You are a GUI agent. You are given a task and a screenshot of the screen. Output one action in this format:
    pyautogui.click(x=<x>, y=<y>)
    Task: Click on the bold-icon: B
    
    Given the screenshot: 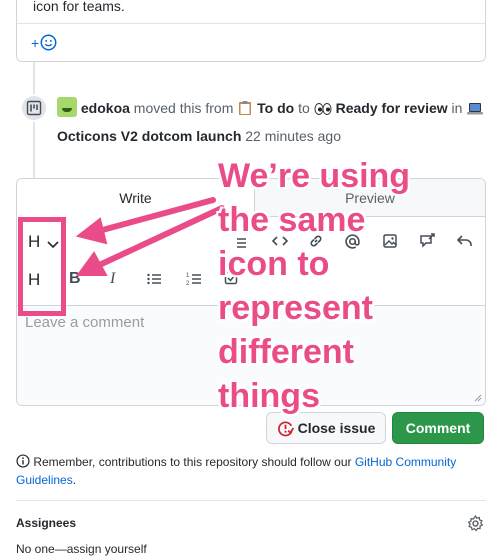 What is the action you would take?
    pyautogui.click(x=75, y=279)
    